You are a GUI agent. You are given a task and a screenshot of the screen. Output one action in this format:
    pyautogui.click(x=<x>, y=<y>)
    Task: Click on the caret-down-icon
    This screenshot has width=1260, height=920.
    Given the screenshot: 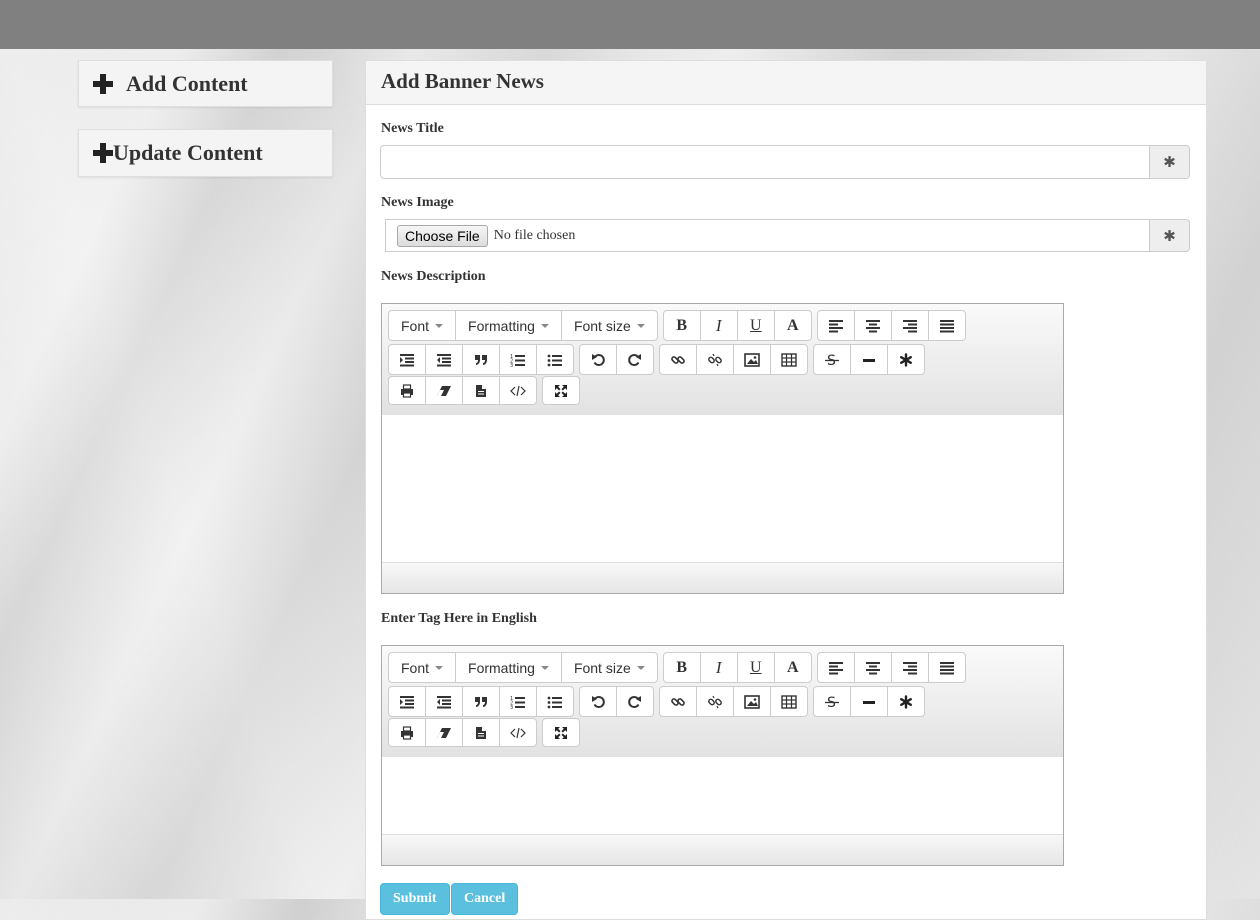 What is the action you would take?
    pyautogui.click(x=544, y=667)
    